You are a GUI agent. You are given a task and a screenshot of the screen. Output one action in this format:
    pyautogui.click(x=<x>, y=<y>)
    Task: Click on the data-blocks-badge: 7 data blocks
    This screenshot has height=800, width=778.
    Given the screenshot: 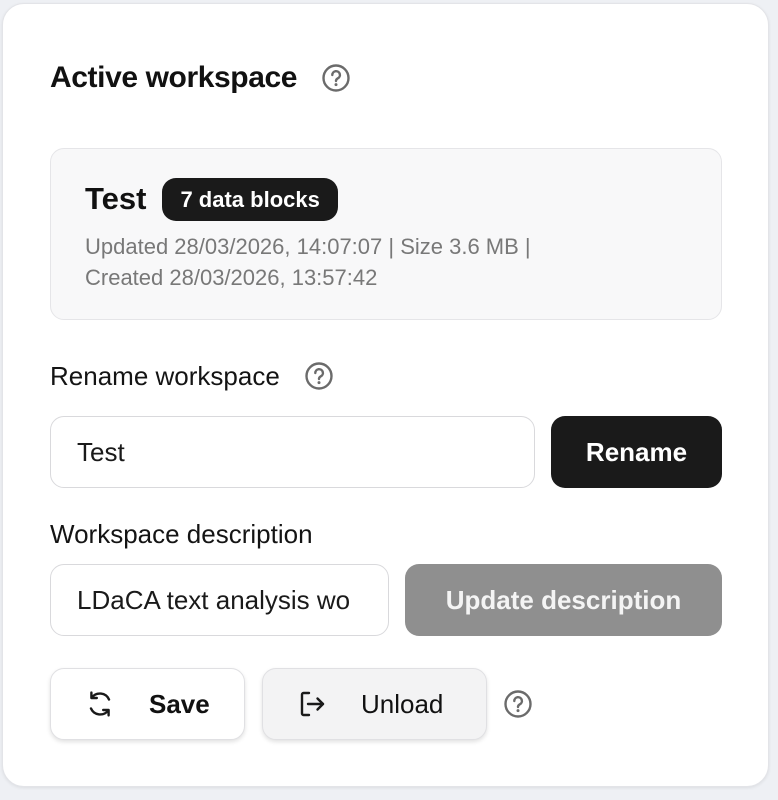 What is the action you would take?
    pyautogui.click(x=250, y=199)
    